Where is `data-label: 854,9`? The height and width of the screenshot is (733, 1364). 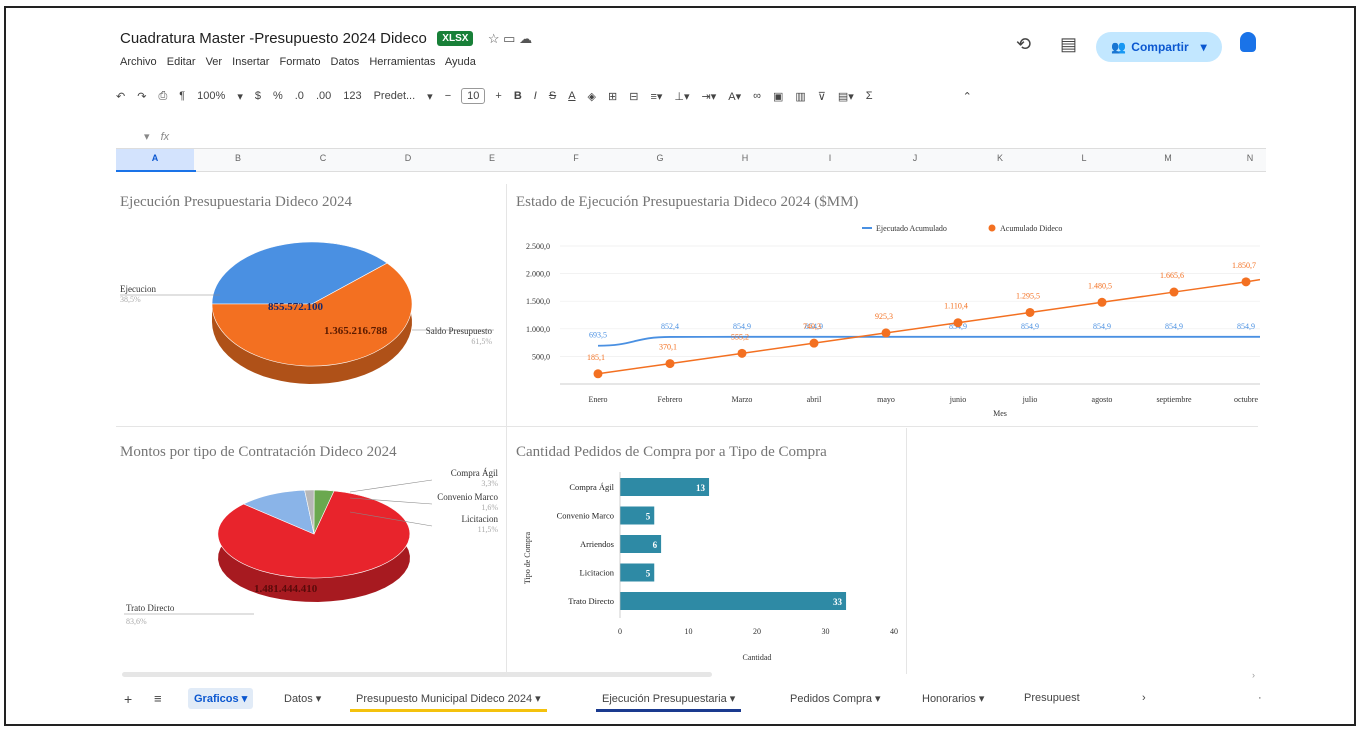 data-label: 854,9 is located at coordinates (742, 326).